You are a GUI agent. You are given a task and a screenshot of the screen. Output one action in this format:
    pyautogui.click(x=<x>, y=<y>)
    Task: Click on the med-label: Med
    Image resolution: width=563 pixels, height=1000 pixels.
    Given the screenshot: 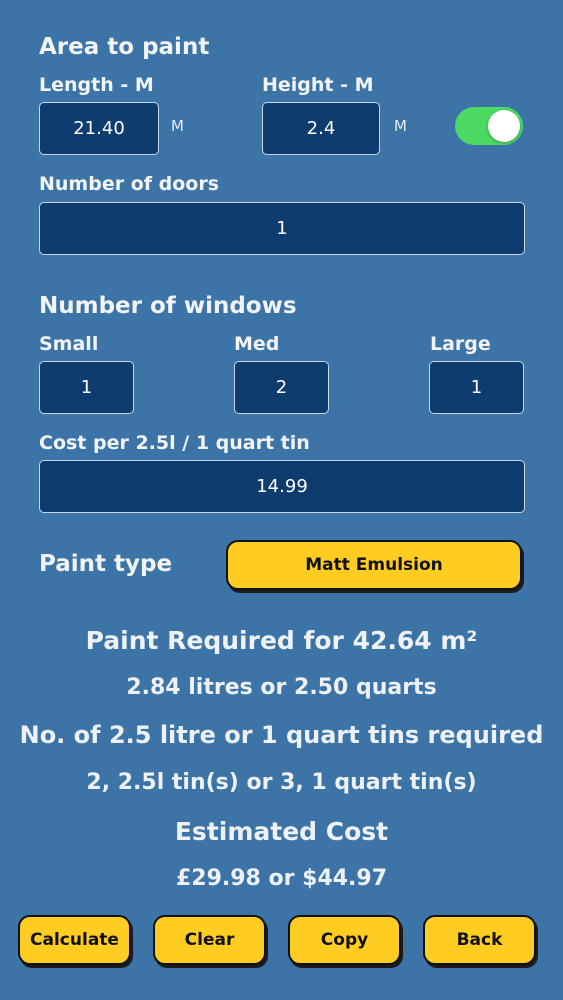 What is the action you would take?
    pyautogui.click(x=257, y=344)
    